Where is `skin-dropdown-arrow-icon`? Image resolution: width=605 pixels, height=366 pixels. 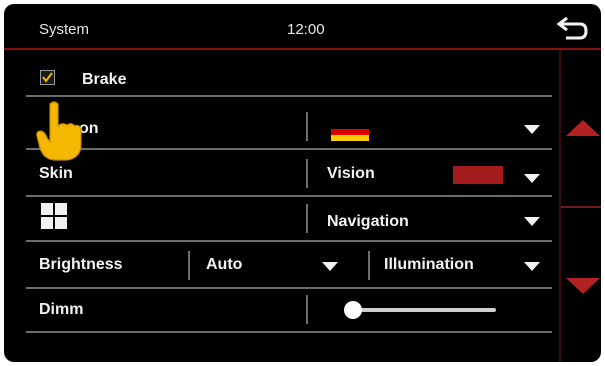 skin-dropdown-arrow-icon is located at coordinates (532, 178).